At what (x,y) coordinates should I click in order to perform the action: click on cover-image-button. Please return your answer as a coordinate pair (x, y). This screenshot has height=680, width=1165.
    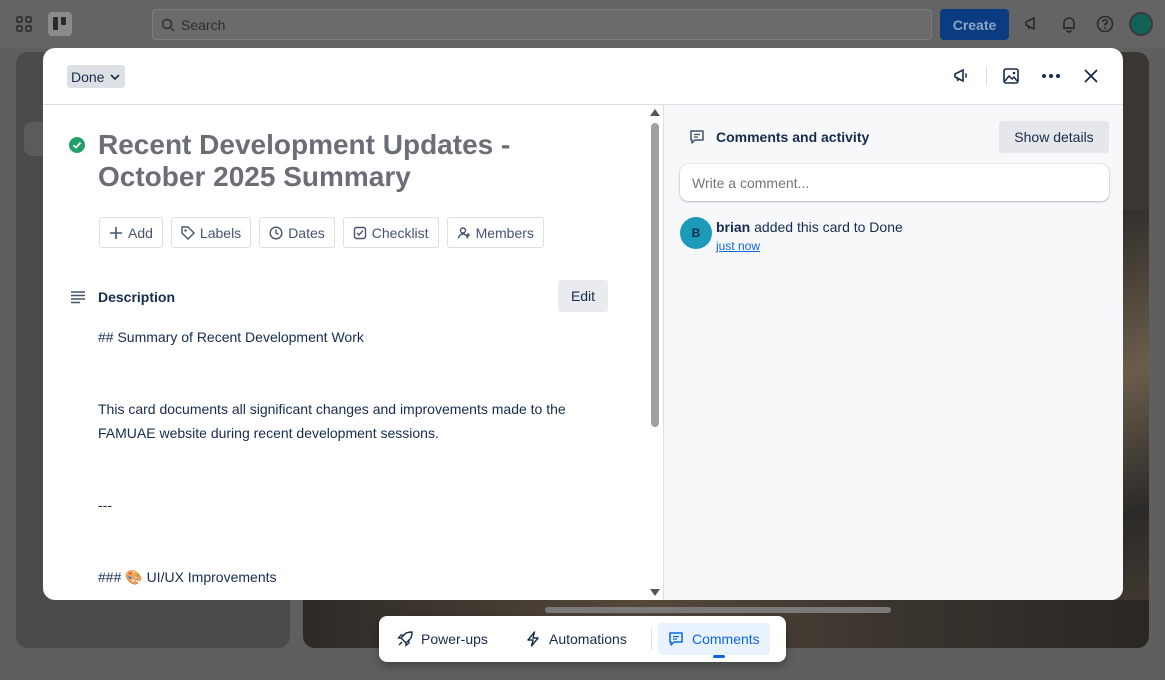
    Looking at the image, I should click on (1011, 76).